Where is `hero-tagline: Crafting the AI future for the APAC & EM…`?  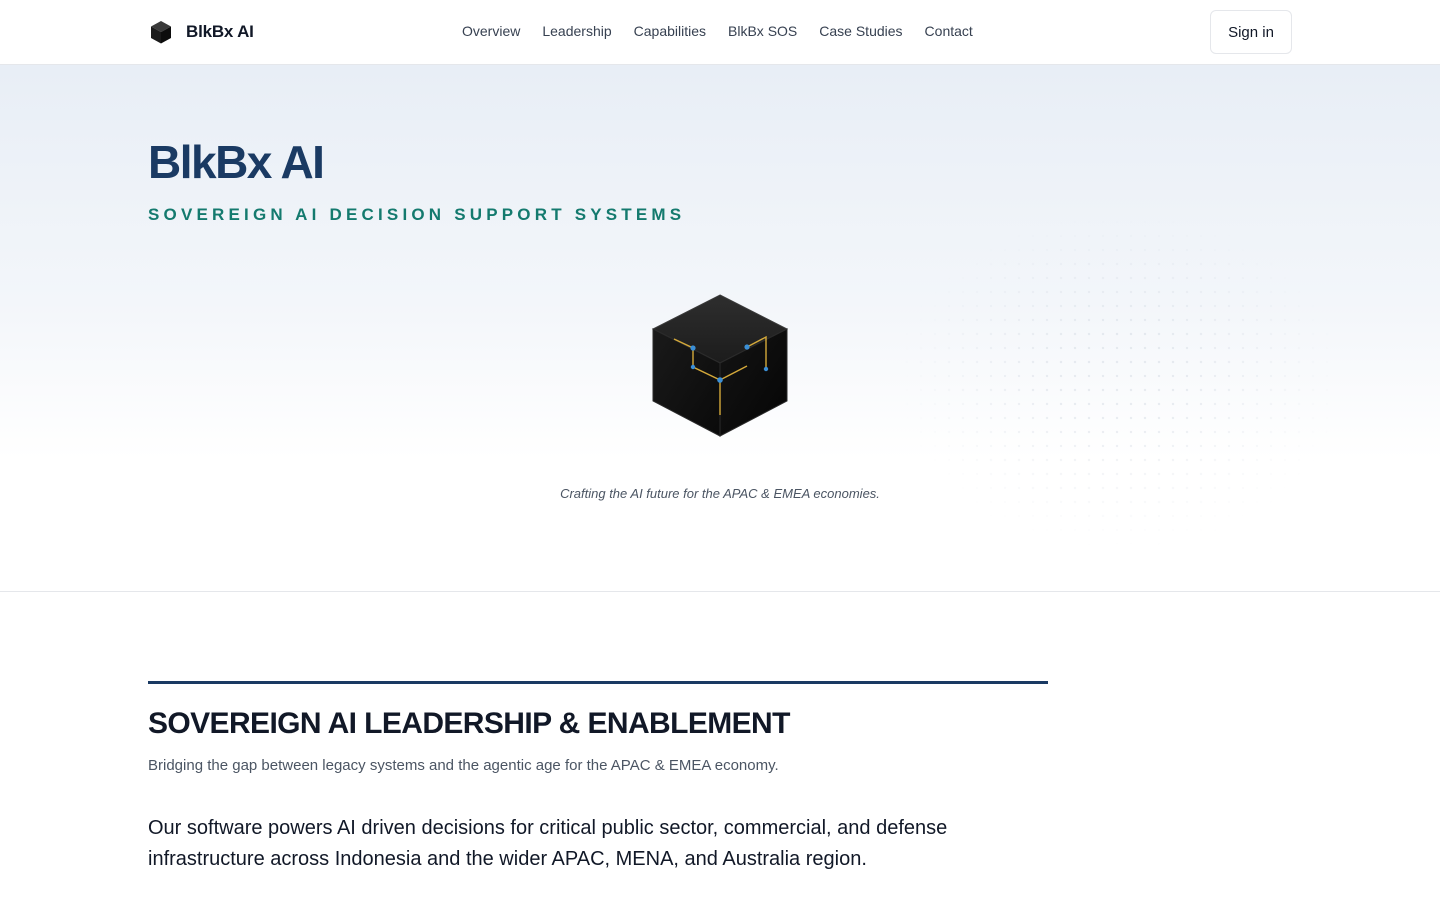 hero-tagline: Crafting the AI future for the APAC & EM… is located at coordinates (720, 493).